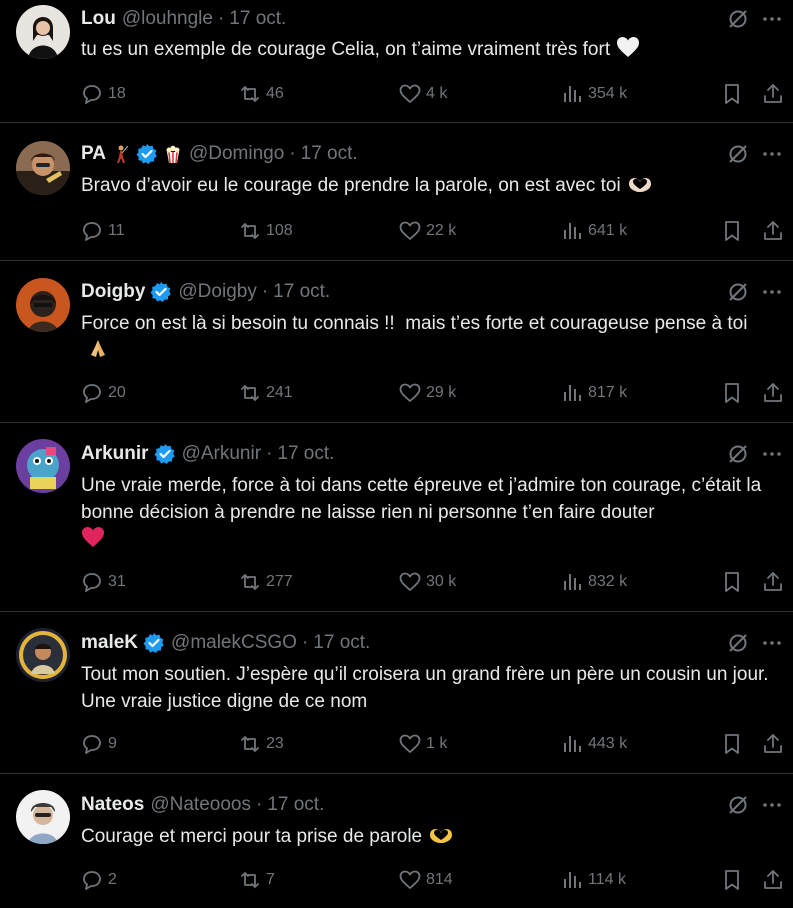 This screenshot has width=793, height=908. Describe the element at coordinates (256, 880) in the screenshot. I see `retweet-button: 7` at that location.